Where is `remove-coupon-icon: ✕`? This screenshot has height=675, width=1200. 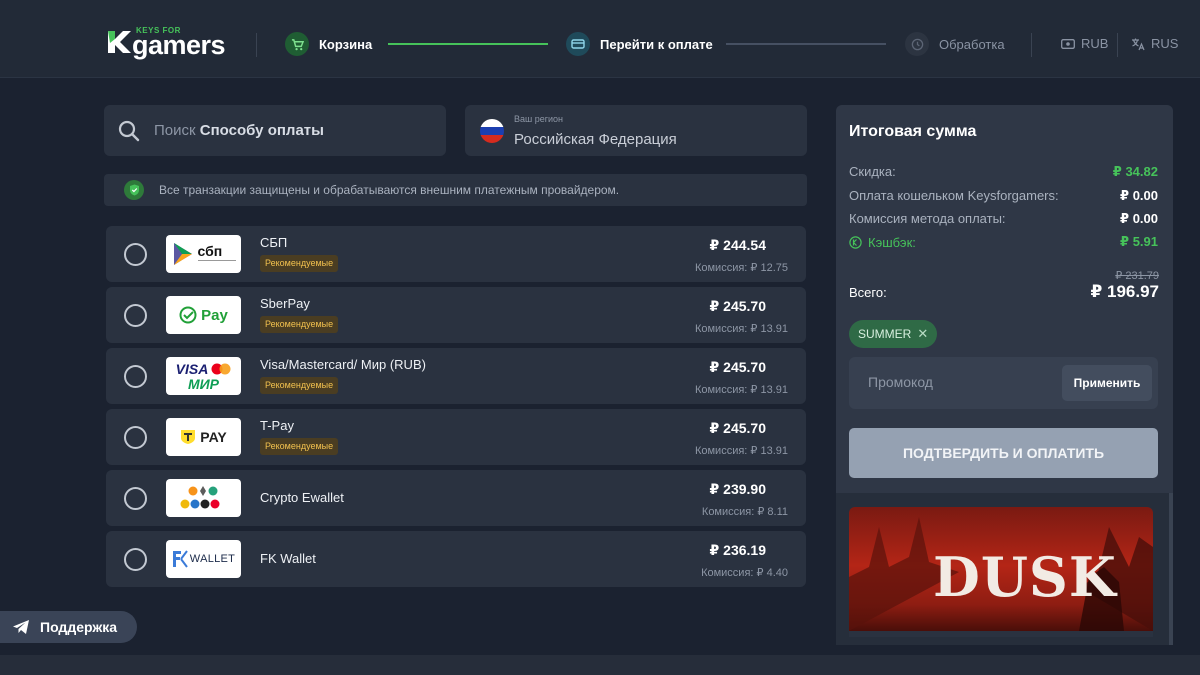 remove-coupon-icon: ✕ is located at coordinates (922, 334).